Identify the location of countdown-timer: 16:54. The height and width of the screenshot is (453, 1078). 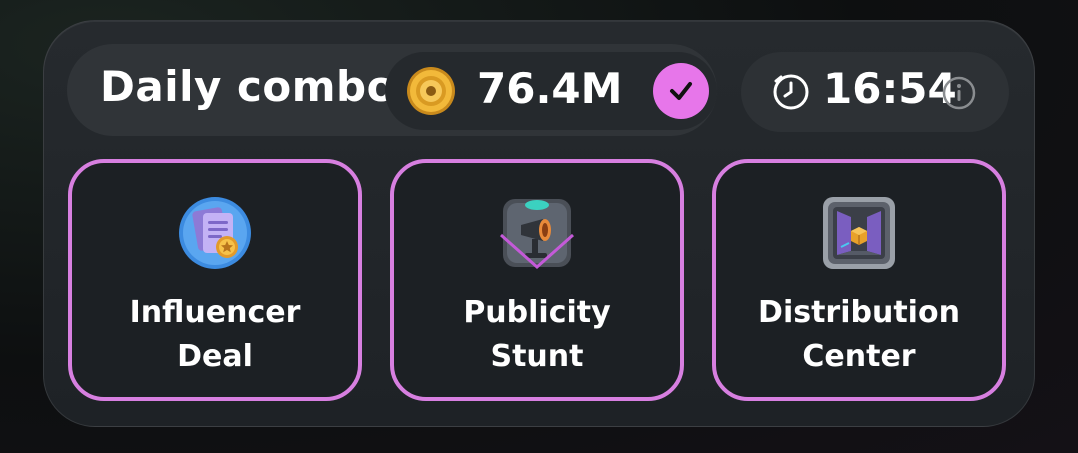
(890, 88).